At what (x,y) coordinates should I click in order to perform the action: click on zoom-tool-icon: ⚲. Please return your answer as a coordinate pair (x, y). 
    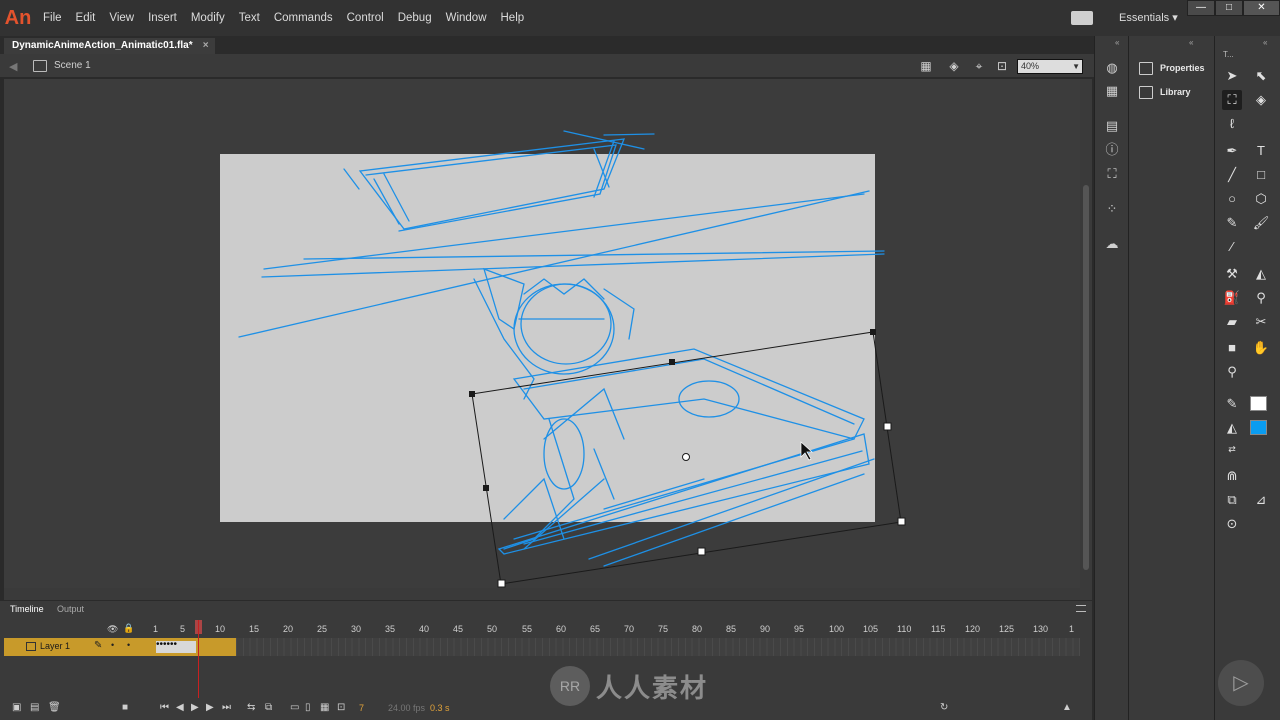
    Looking at the image, I should click on (1232, 372).